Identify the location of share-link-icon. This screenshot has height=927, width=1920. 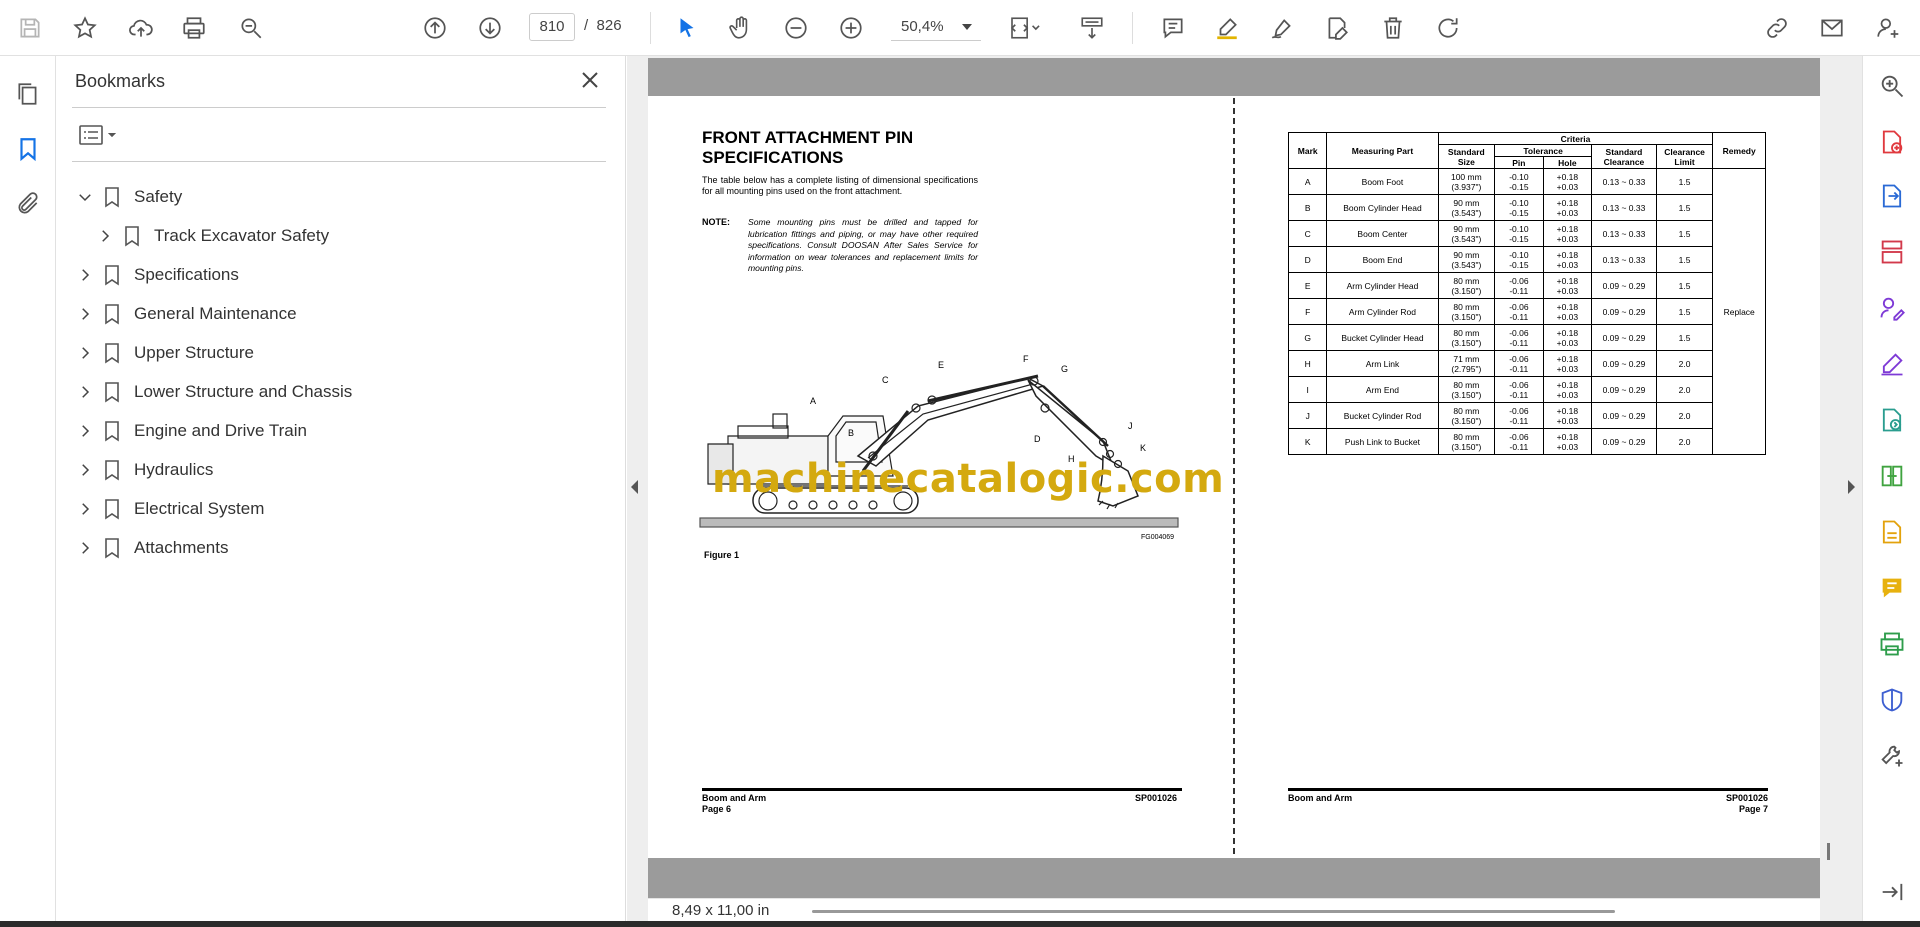
(1777, 28).